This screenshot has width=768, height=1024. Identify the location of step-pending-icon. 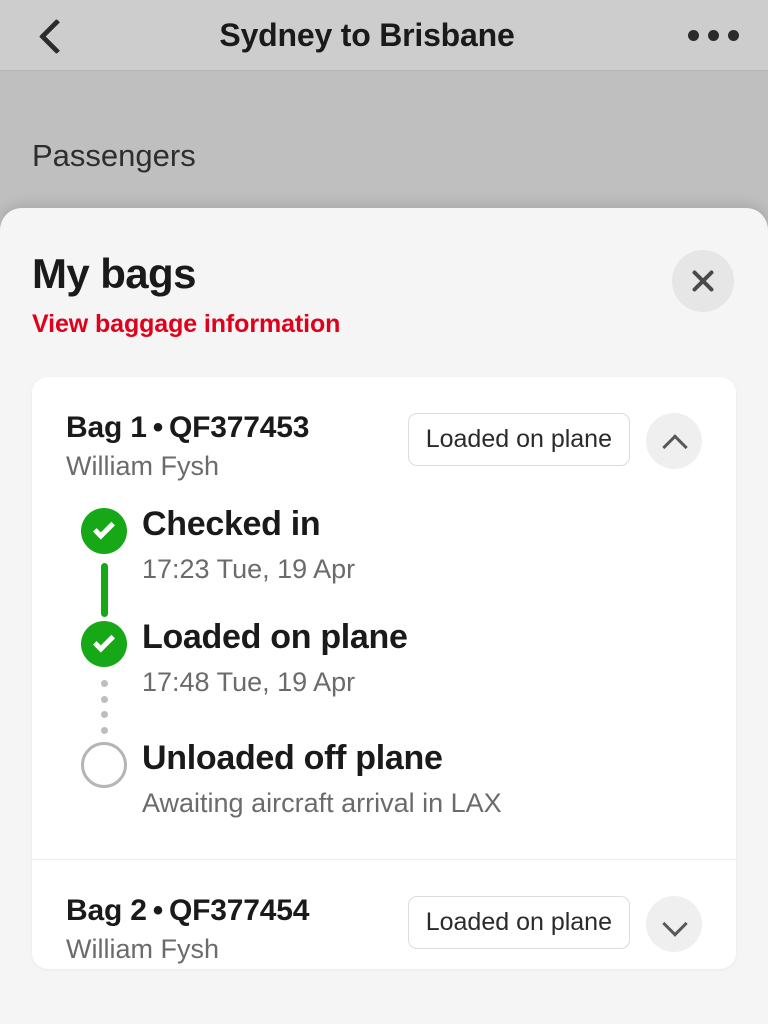
(104, 765).